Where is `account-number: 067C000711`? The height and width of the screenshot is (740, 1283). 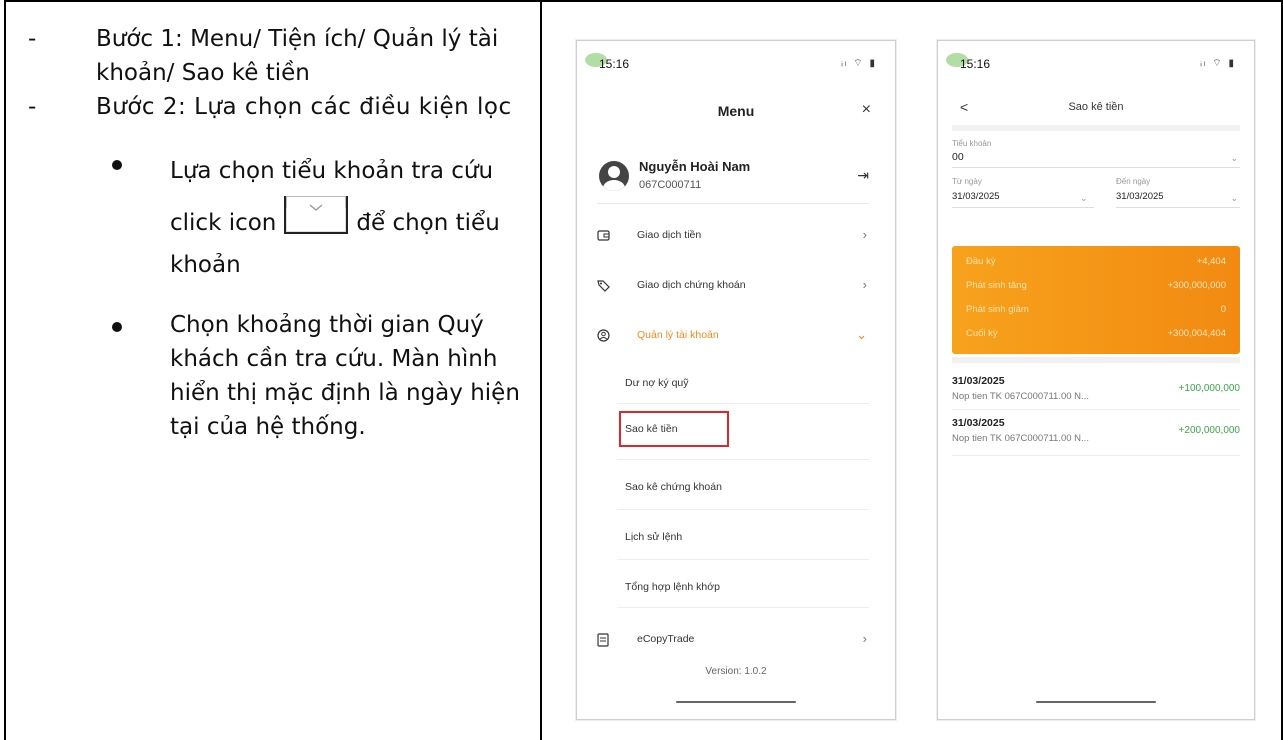 account-number: 067C000711 is located at coordinates (670, 185).